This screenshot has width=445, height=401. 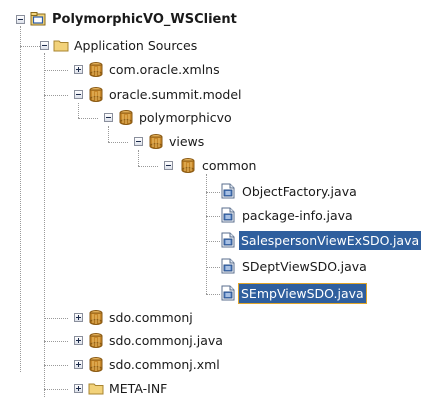 What do you see at coordinates (304, 266) in the screenshot?
I see `tree-node-label: SDeptViewSDO.java` at bounding box center [304, 266].